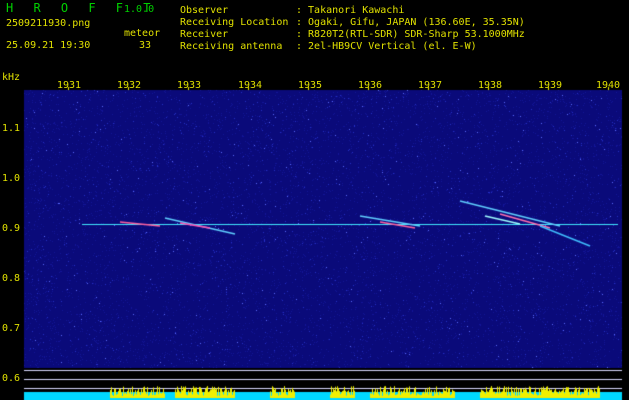 The width and height of the screenshot is (629, 400). What do you see at coordinates (69, 85) in the screenshot?
I see `x-tick-label: 1931` at bounding box center [69, 85].